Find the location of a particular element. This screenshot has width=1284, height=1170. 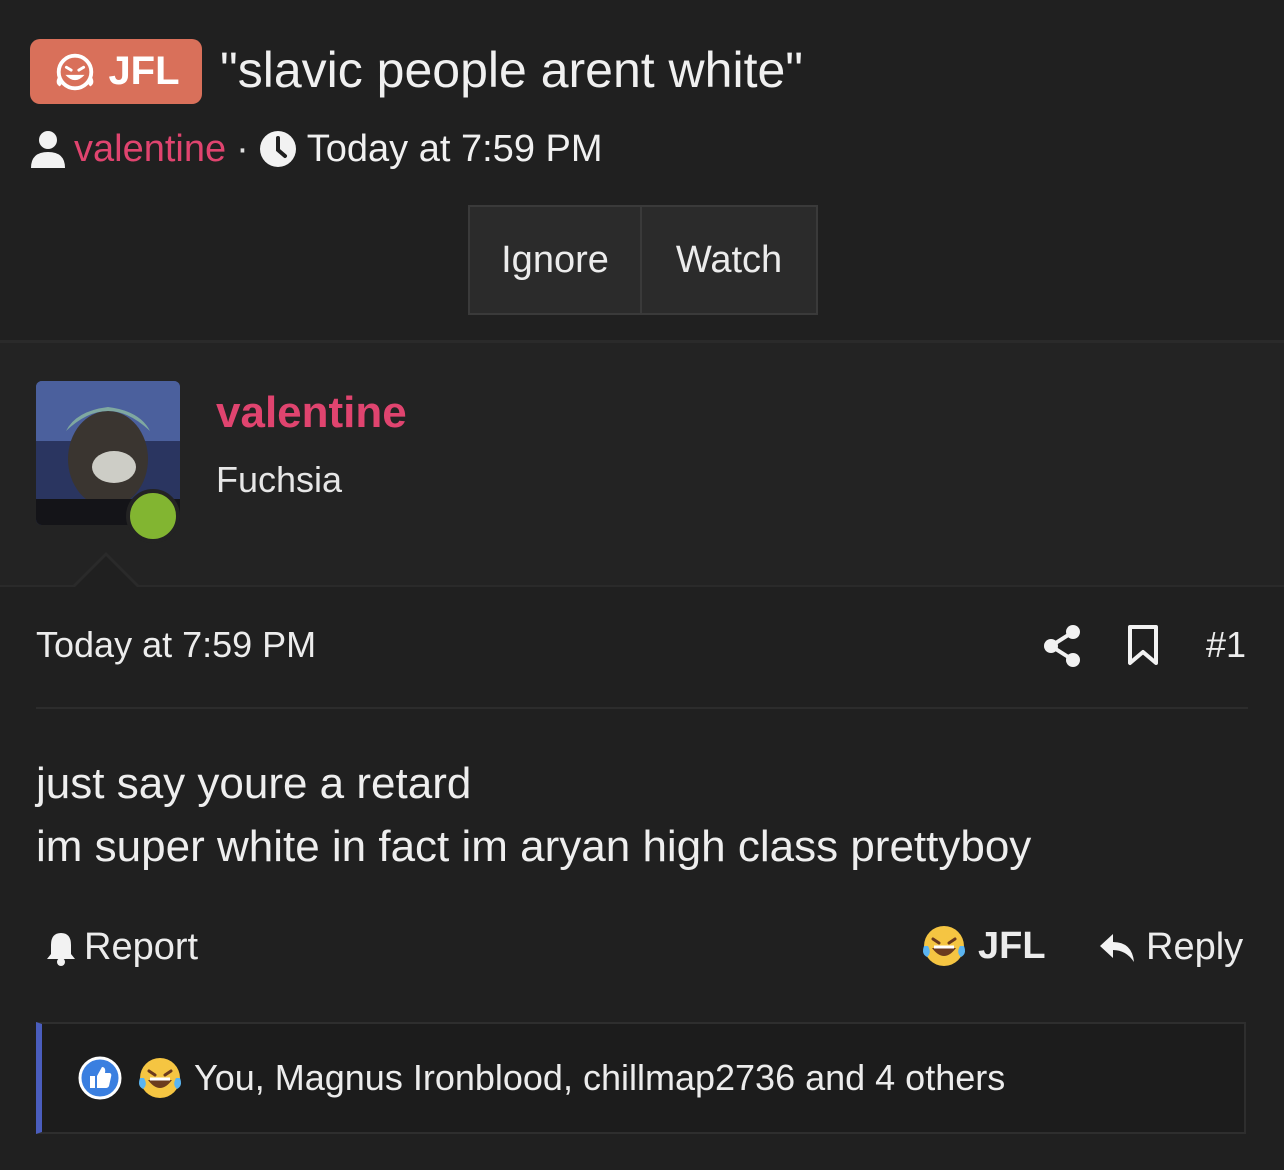

reply-icon is located at coordinates (1117, 947).